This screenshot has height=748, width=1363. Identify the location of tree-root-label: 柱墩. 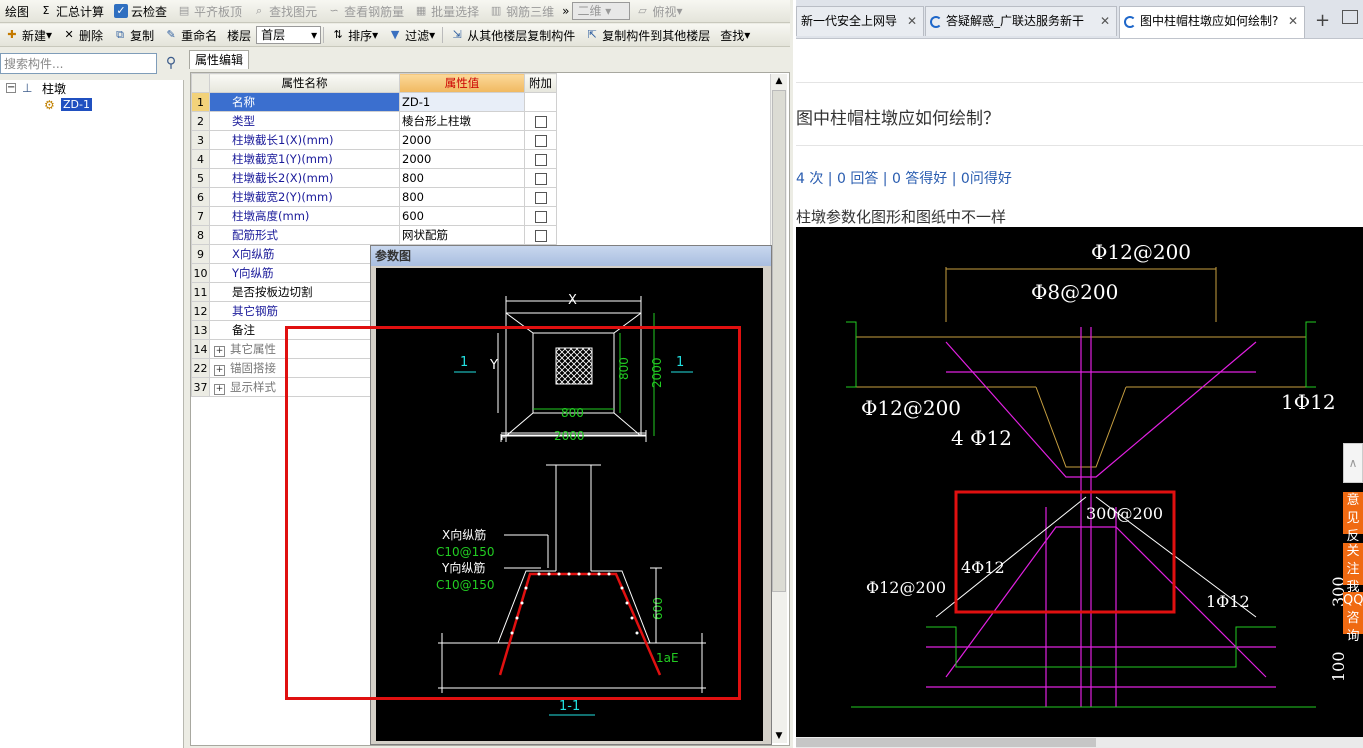
(54, 88).